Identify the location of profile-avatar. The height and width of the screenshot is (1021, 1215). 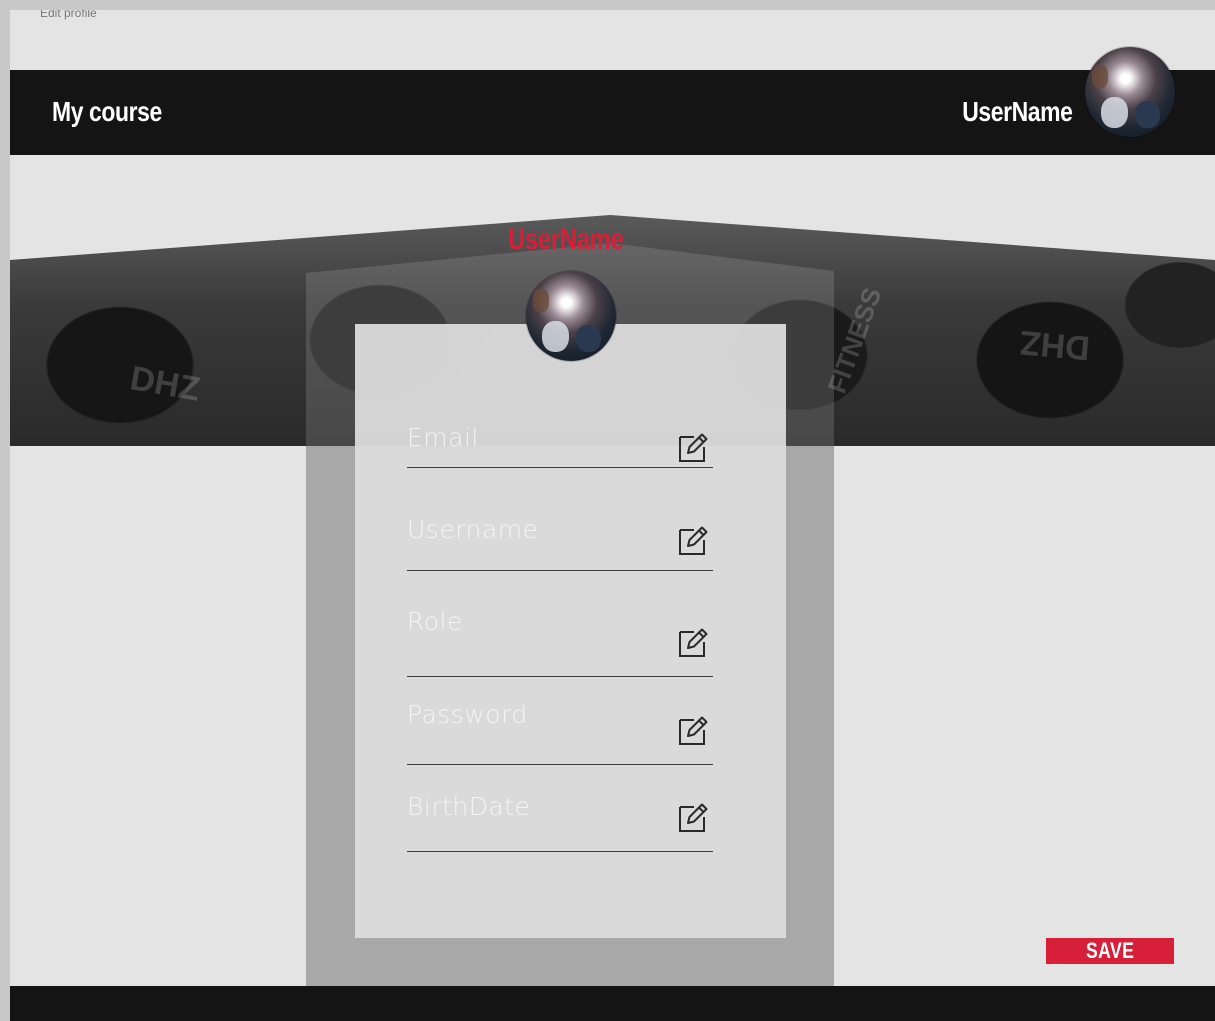
(571, 316).